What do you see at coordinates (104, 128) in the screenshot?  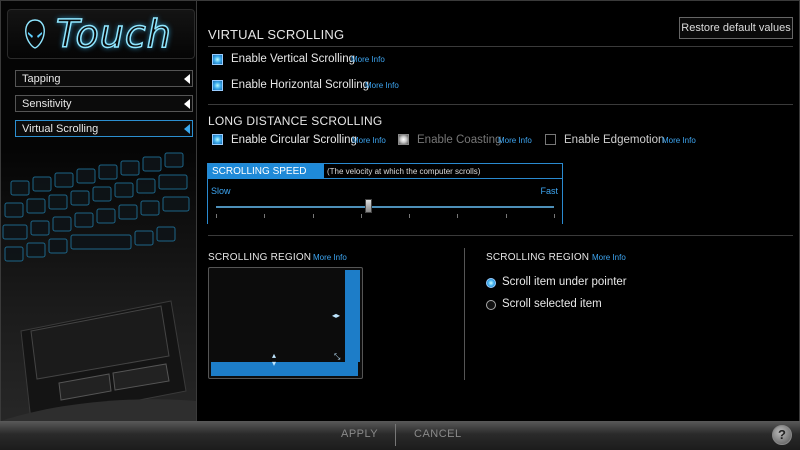 I see `sidebar-item-virtual-scrolling: Virtual Scrolling` at bounding box center [104, 128].